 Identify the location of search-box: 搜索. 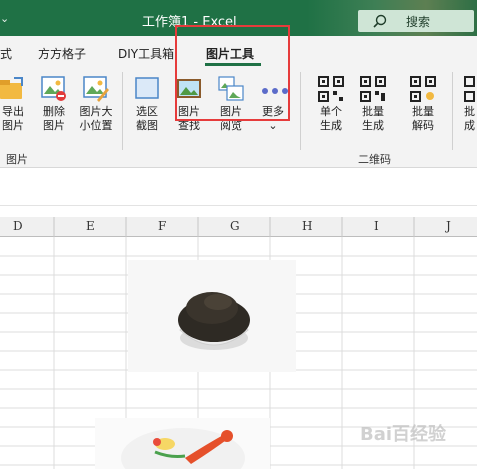
(416, 21).